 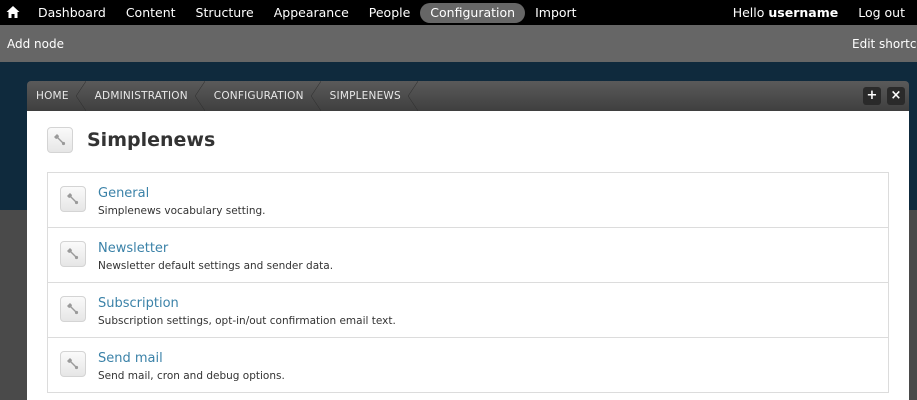 I want to click on logout-link: Log out, so click(x=881, y=12).